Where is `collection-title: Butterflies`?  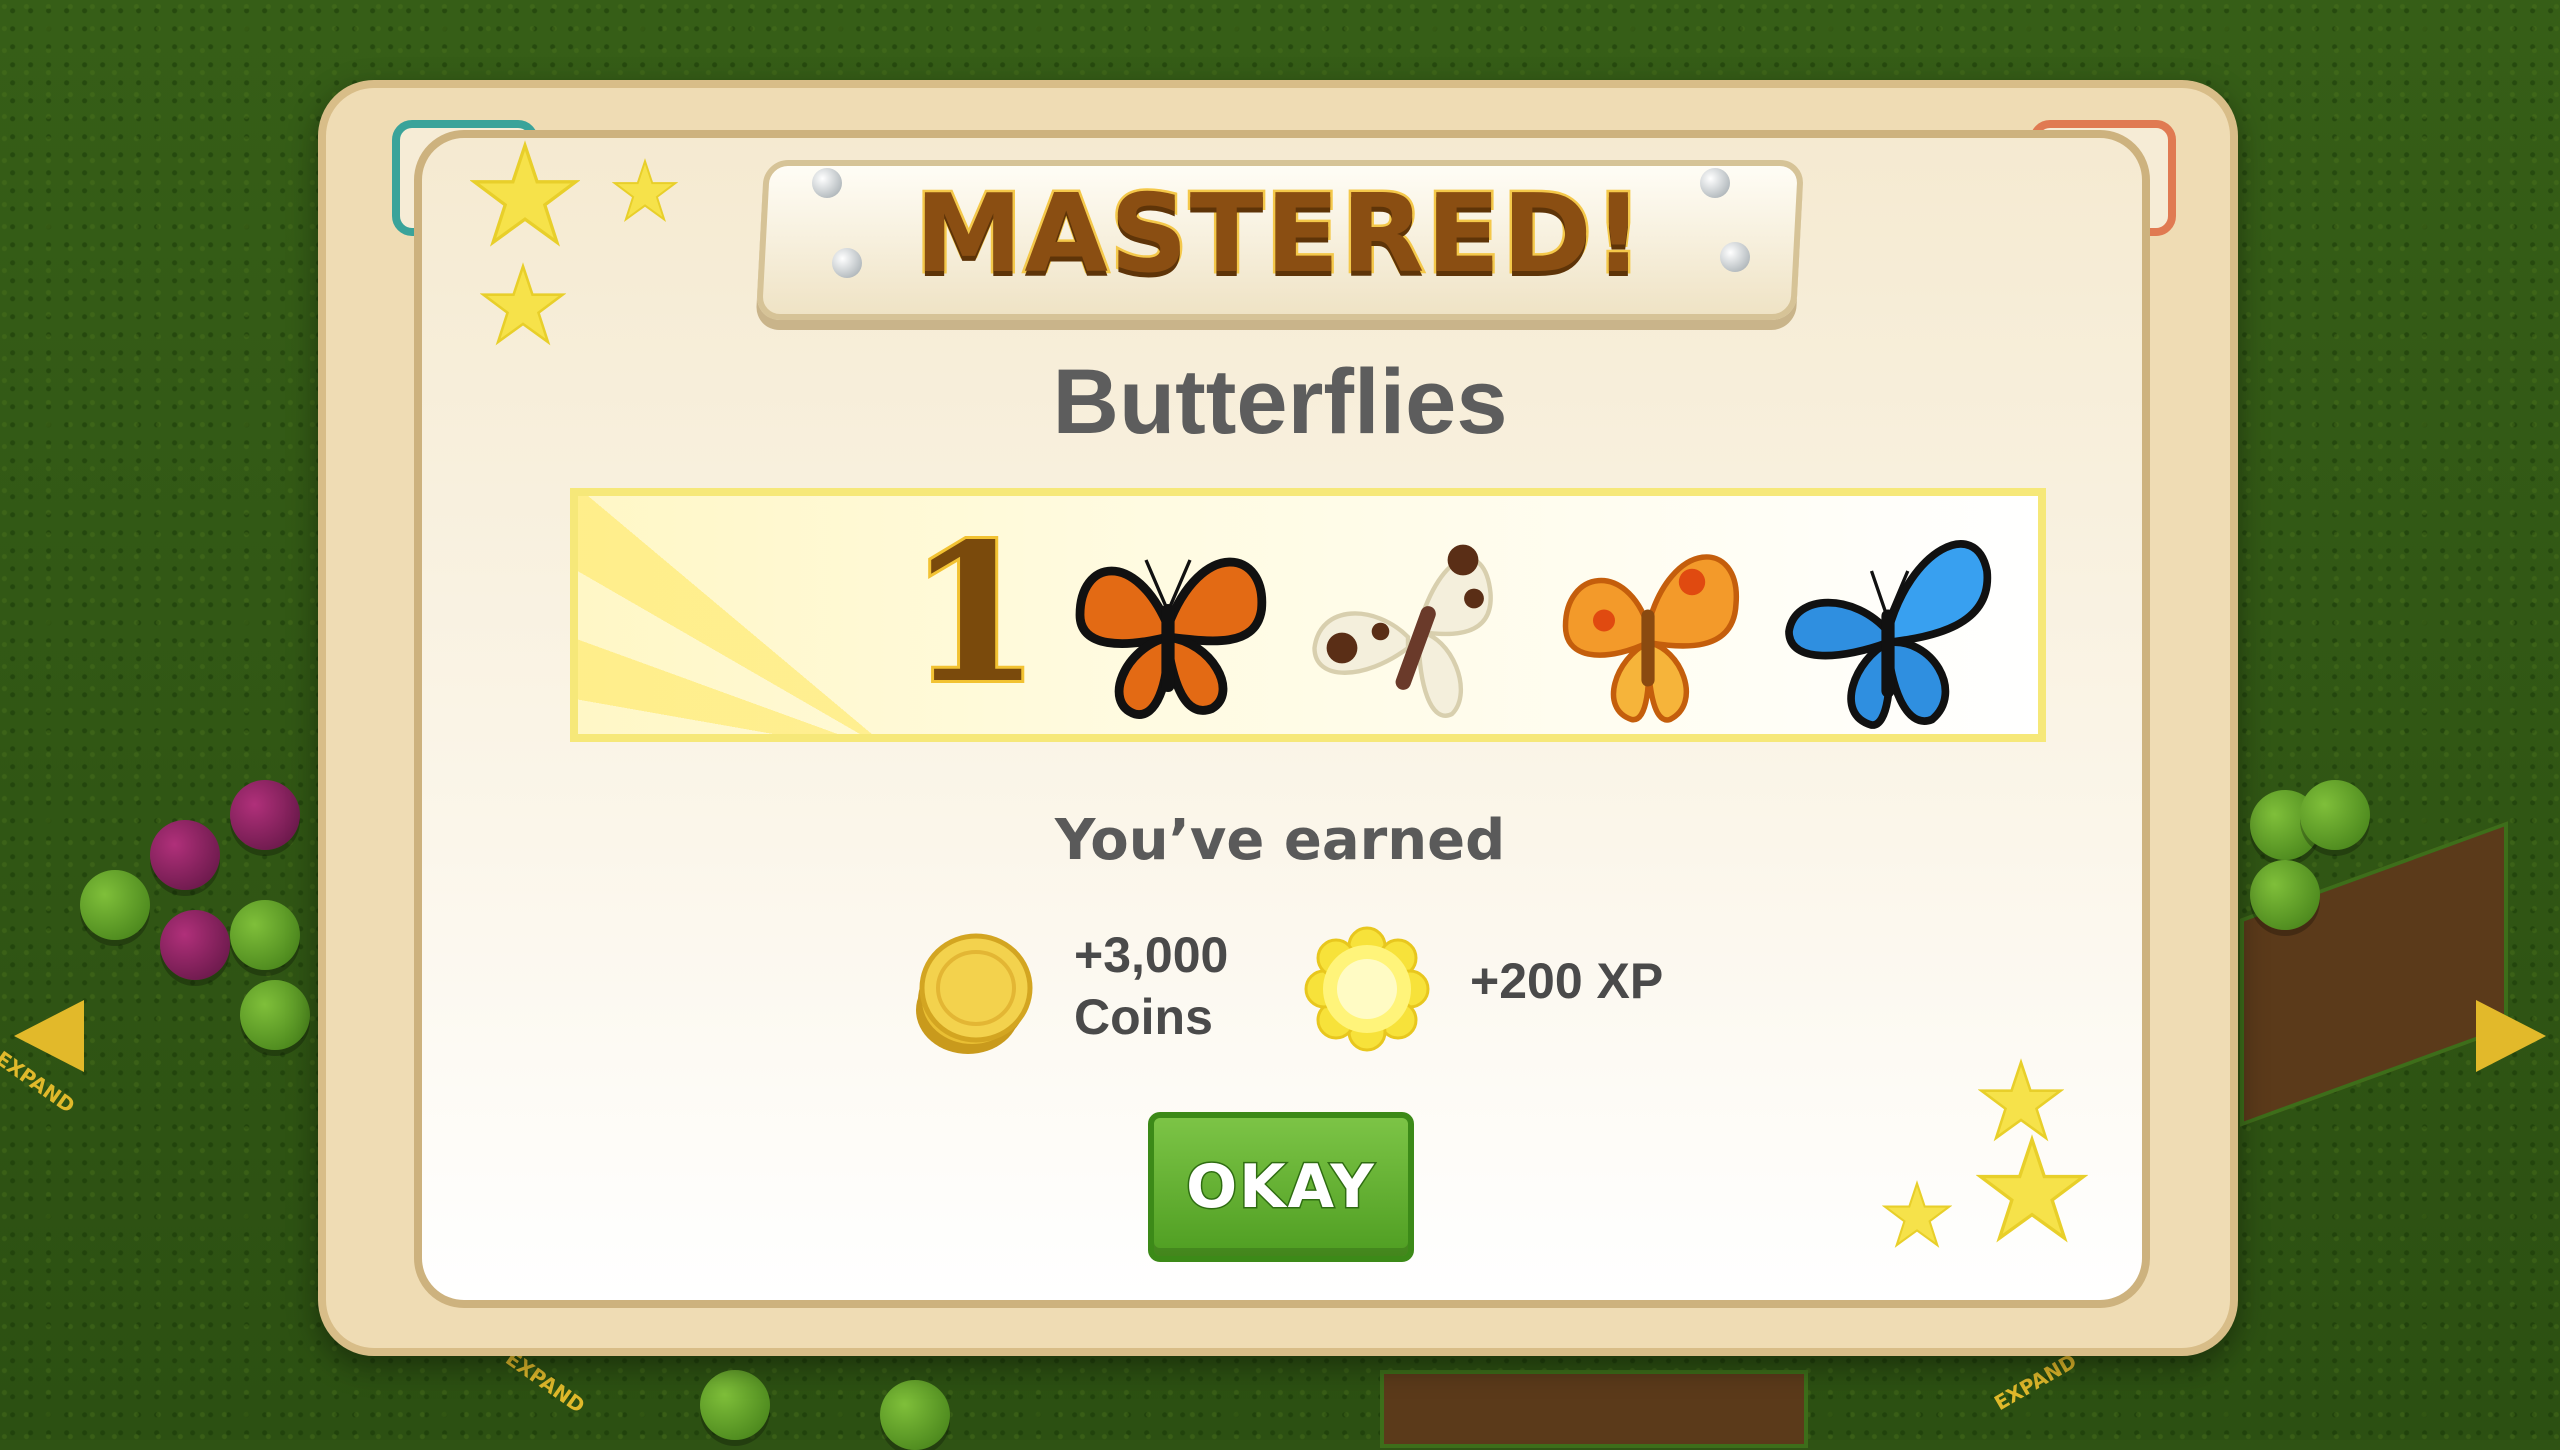
collection-title: Butterflies is located at coordinates (1280, 402).